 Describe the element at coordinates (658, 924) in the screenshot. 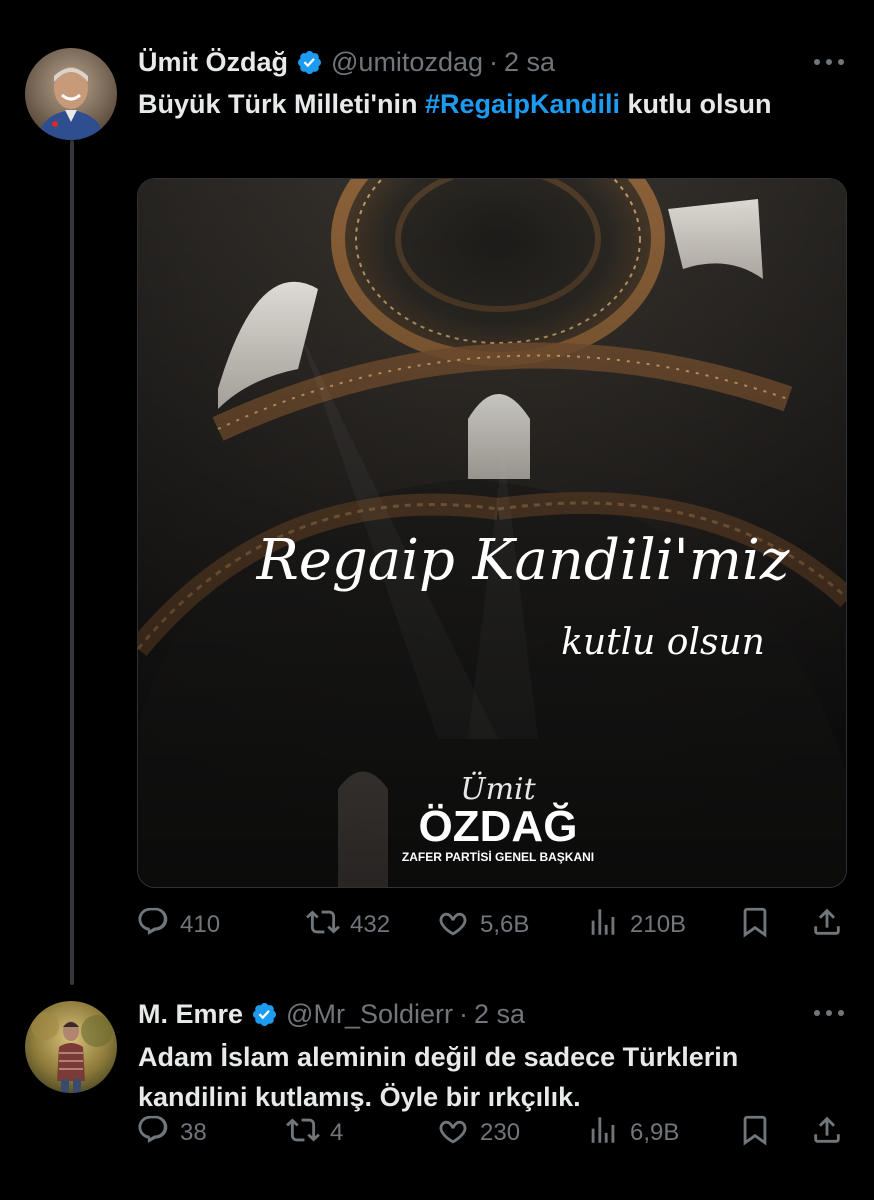

I see `views-count: 210B` at that location.